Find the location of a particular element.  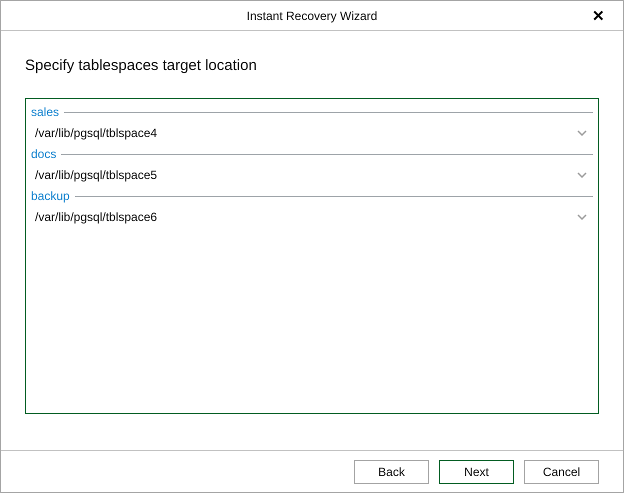

tablespace-name: sales is located at coordinates (45, 112).